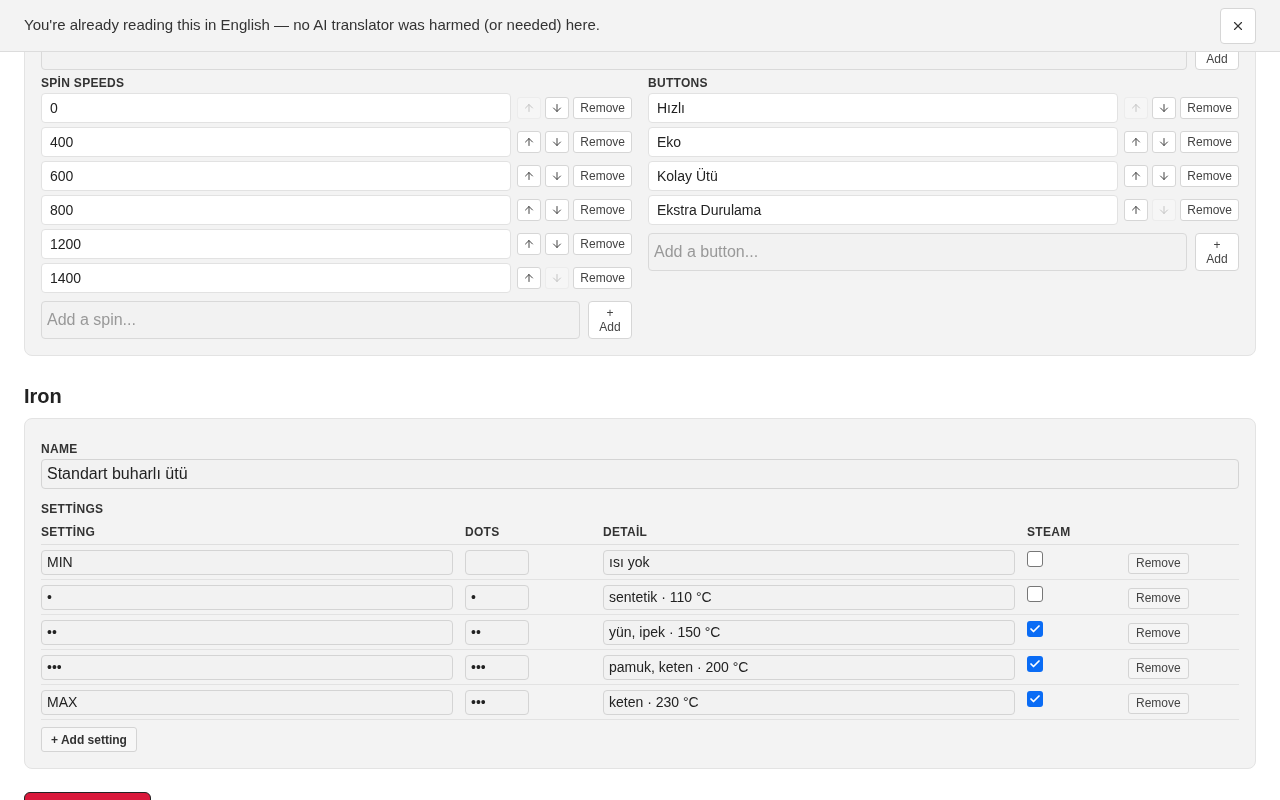 This screenshot has width=1280, height=800. Describe the element at coordinates (247, 562) in the screenshot. I see `setting-field: MIN` at that location.